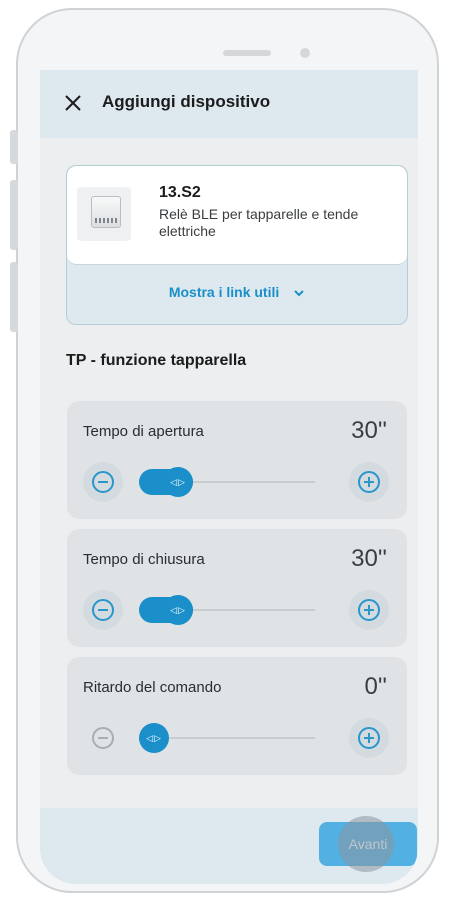 The width and height of the screenshot is (449, 901). What do you see at coordinates (152, 687) in the screenshot?
I see `slider-label: Ritardo del comando` at bounding box center [152, 687].